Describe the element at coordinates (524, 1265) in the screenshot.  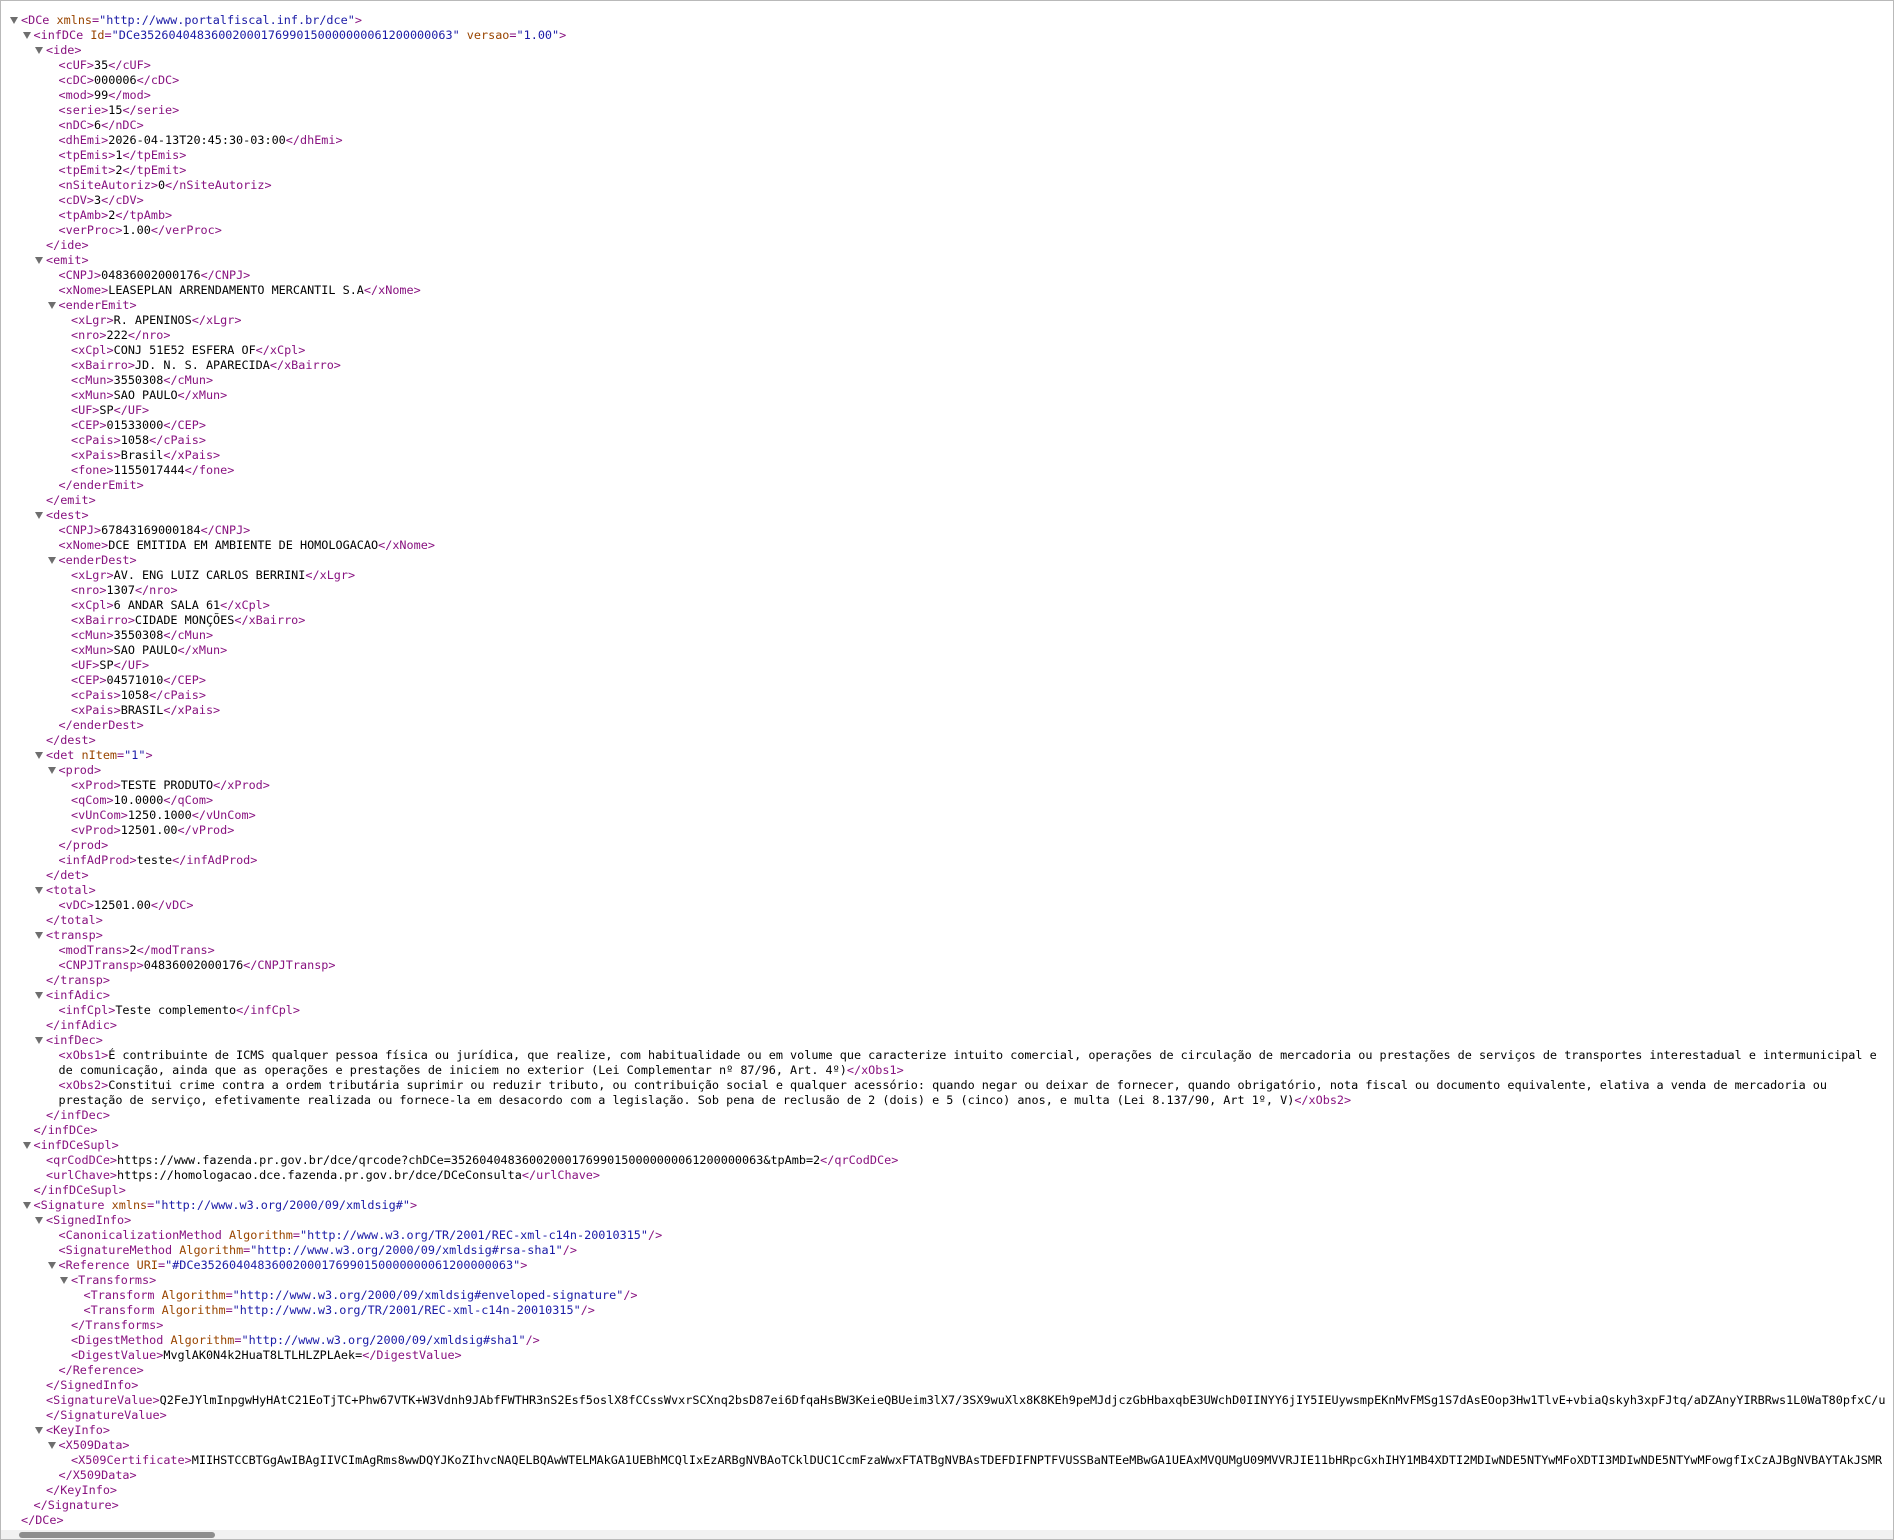
I see `xml-tag: >` at that location.